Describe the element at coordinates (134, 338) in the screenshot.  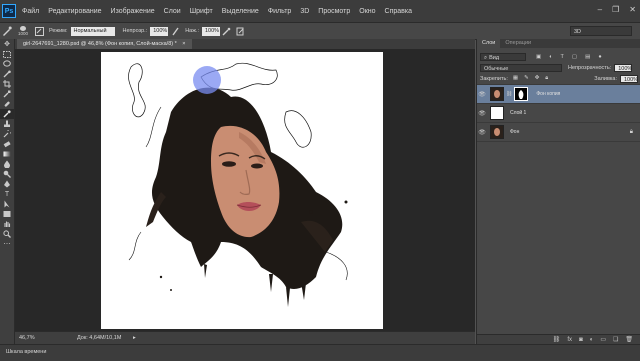
I see `status-menu-arrow: ▸` at that location.